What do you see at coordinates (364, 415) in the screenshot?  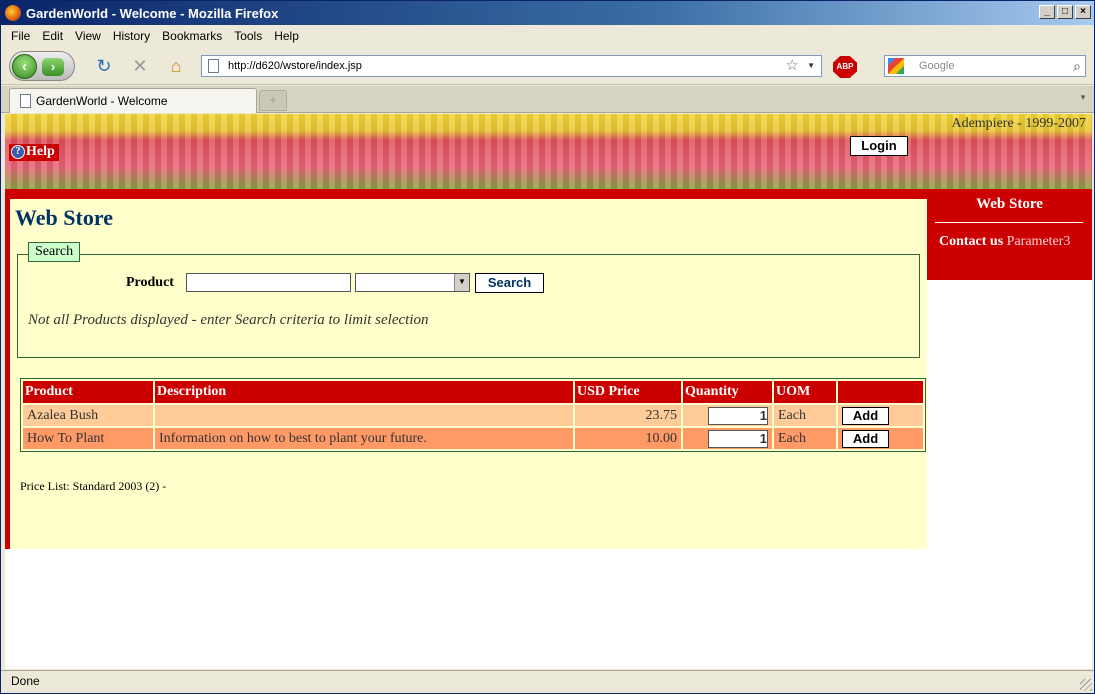 I see `cell-description` at bounding box center [364, 415].